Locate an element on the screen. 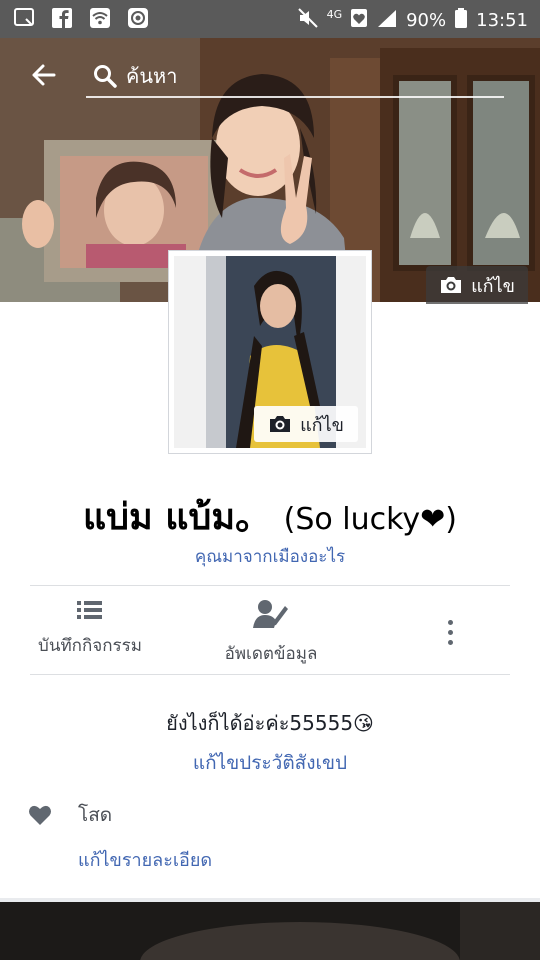 This screenshot has width=540, height=960. battery-icon is located at coordinates (461, 20).